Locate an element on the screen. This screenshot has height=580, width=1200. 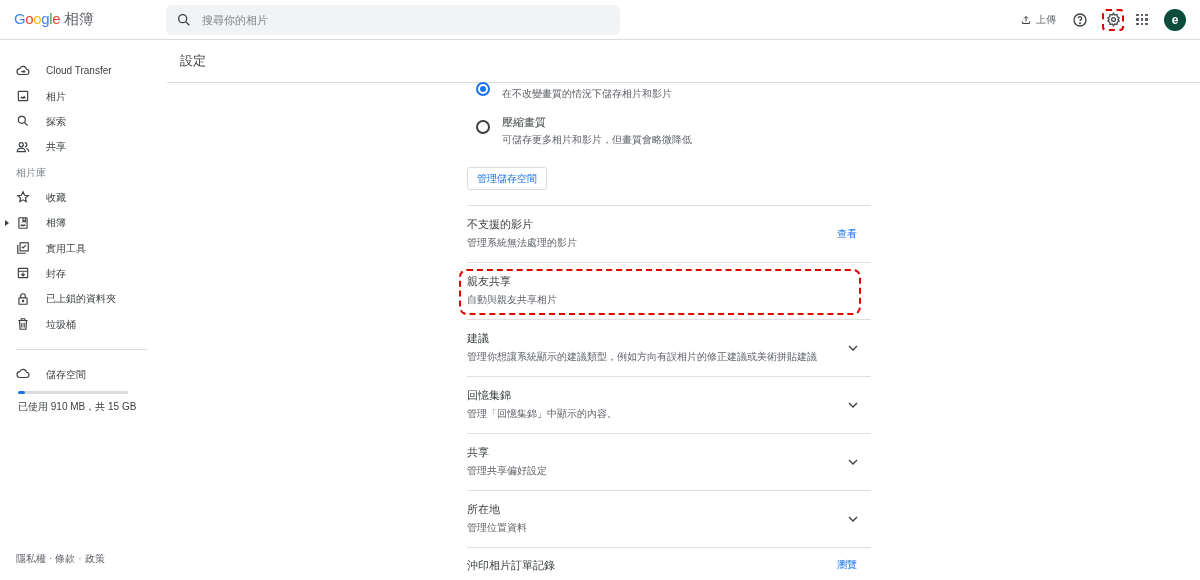
row-title: 親友共享 is located at coordinates (489, 282).